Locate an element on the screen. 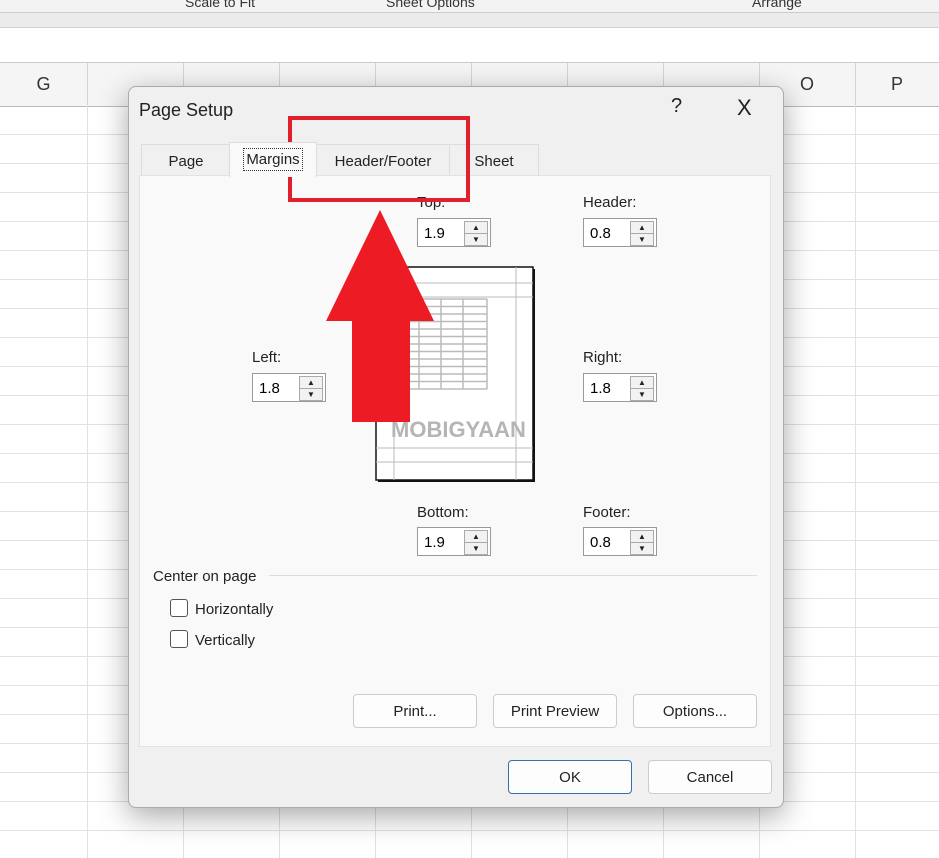 The width and height of the screenshot is (939, 858). bottom-label: Bottom: is located at coordinates (443, 512).